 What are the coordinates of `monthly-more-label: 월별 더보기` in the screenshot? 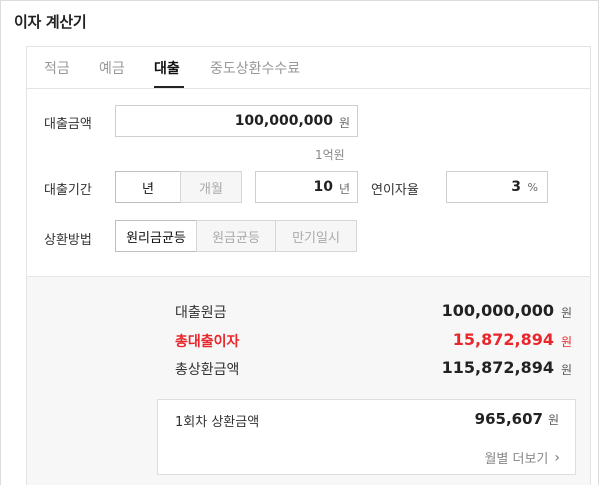 It's located at (516, 459).